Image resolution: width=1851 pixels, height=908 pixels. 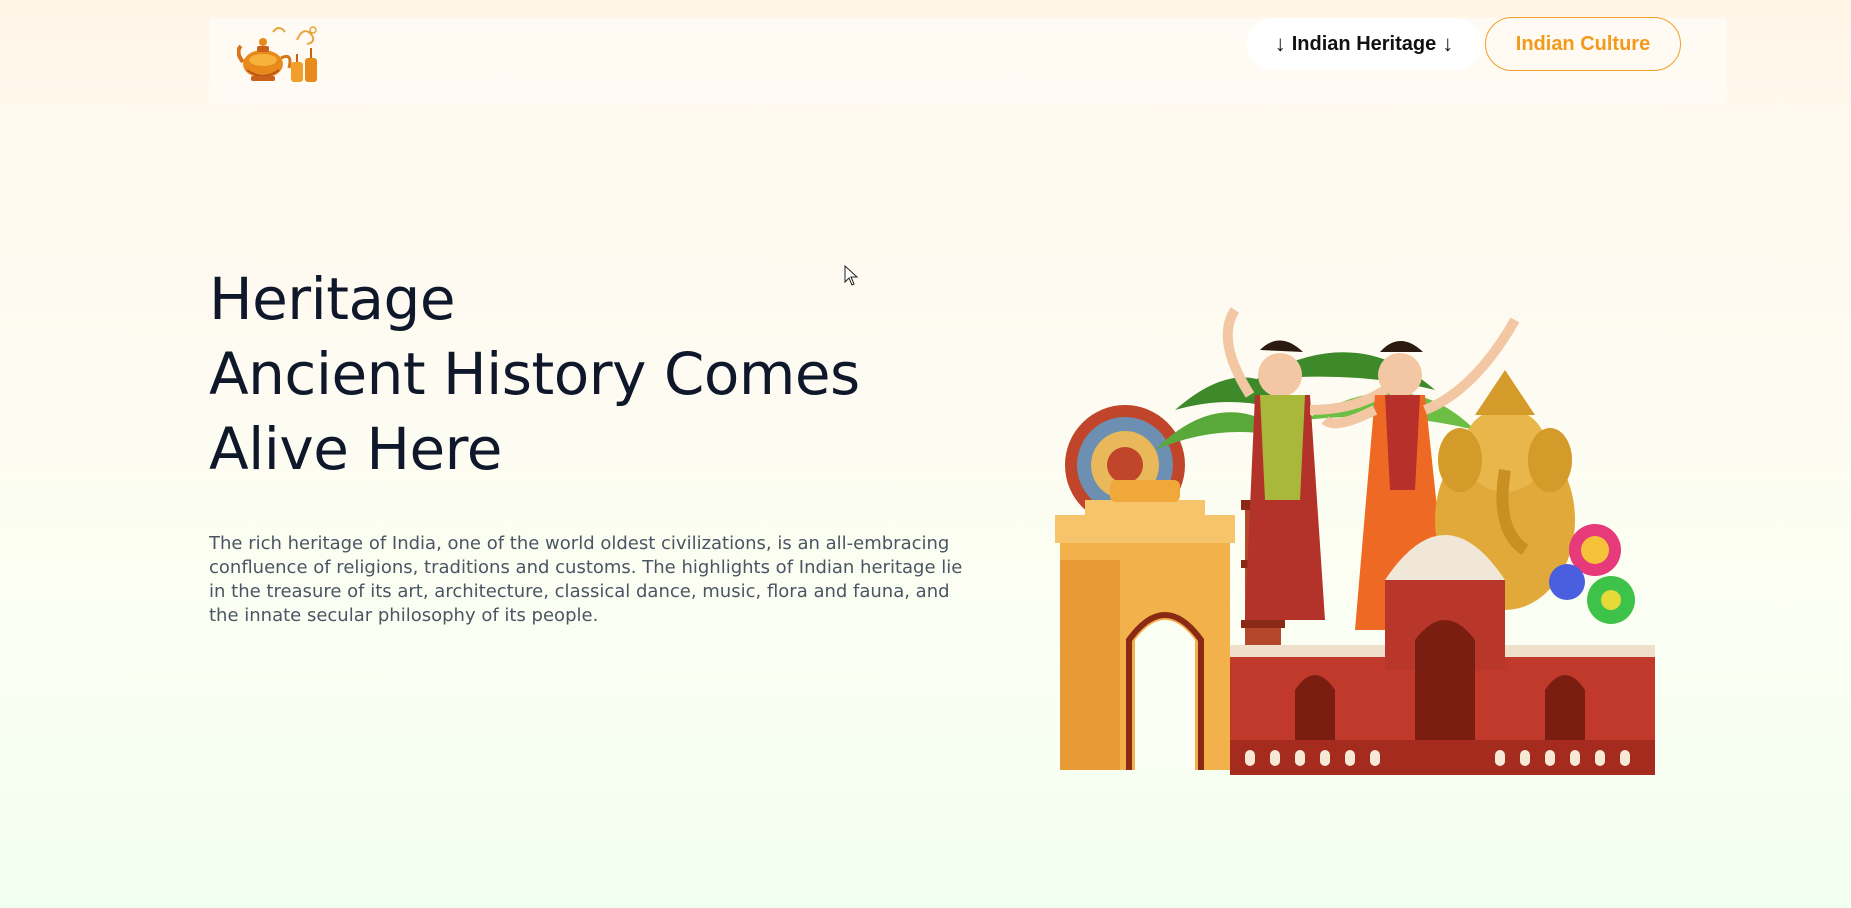 What do you see at coordinates (852, 275) in the screenshot?
I see `mouse-cursor-icon` at bounding box center [852, 275].